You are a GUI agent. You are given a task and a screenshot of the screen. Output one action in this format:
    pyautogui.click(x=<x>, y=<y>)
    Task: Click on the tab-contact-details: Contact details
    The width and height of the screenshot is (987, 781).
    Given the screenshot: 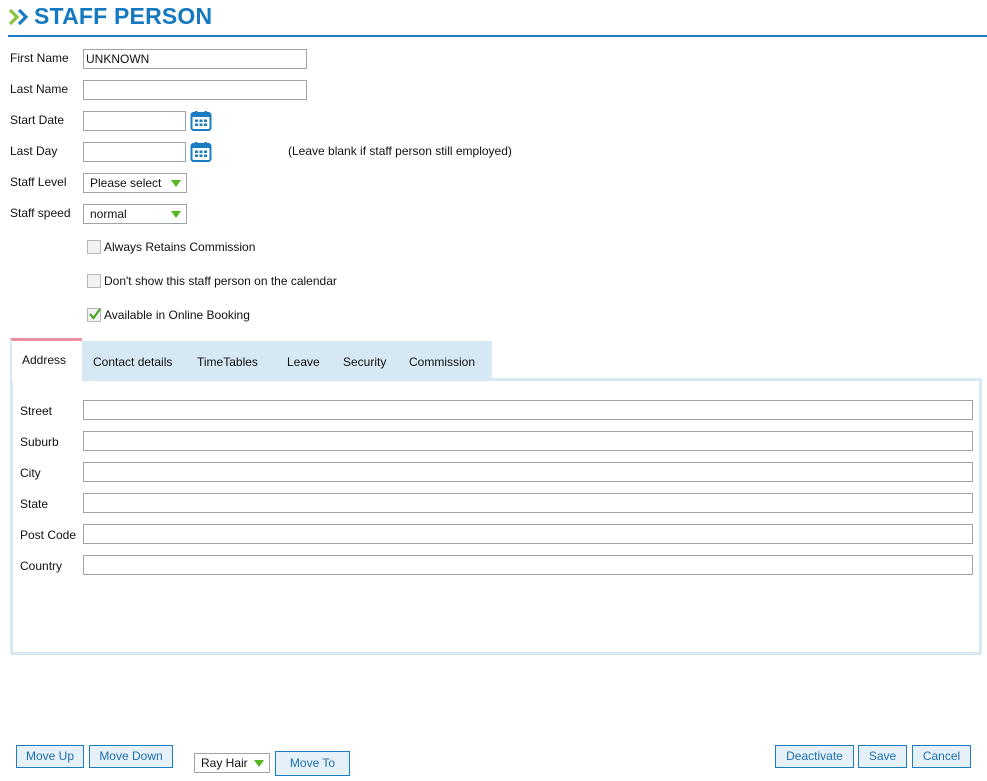 What is the action you would take?
    pyautogui.click(x=132, y=362)
    